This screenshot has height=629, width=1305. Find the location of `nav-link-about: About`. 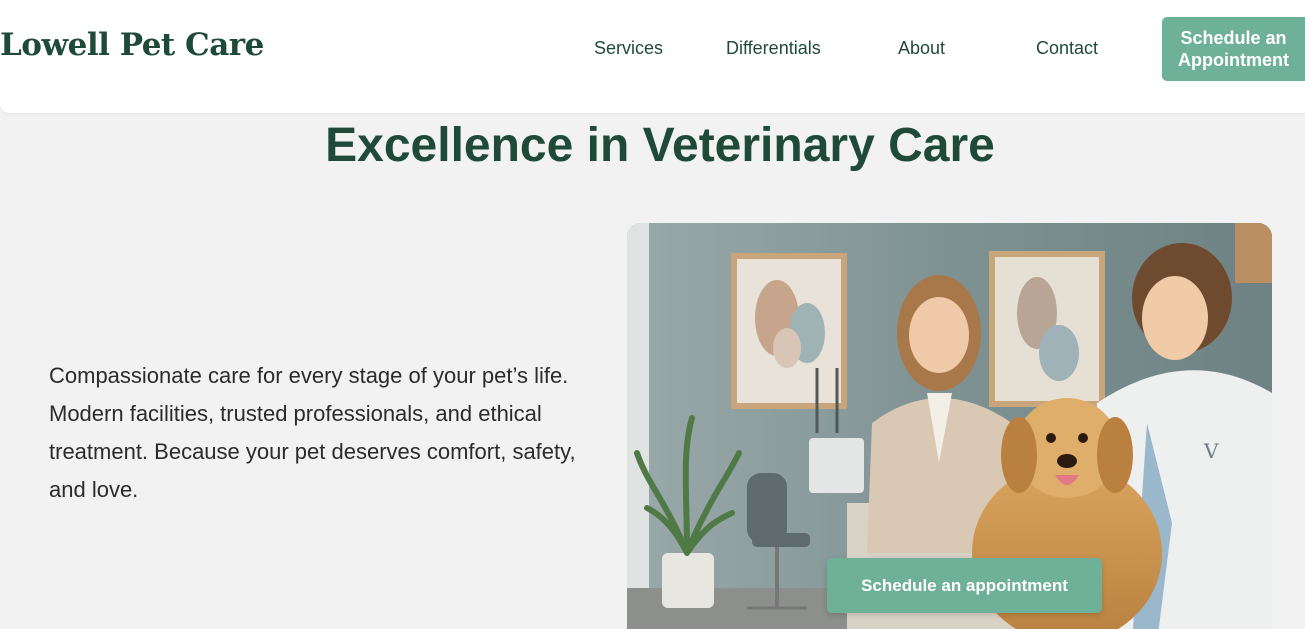

nav-link-about: About is located at coordinates (921, 48).